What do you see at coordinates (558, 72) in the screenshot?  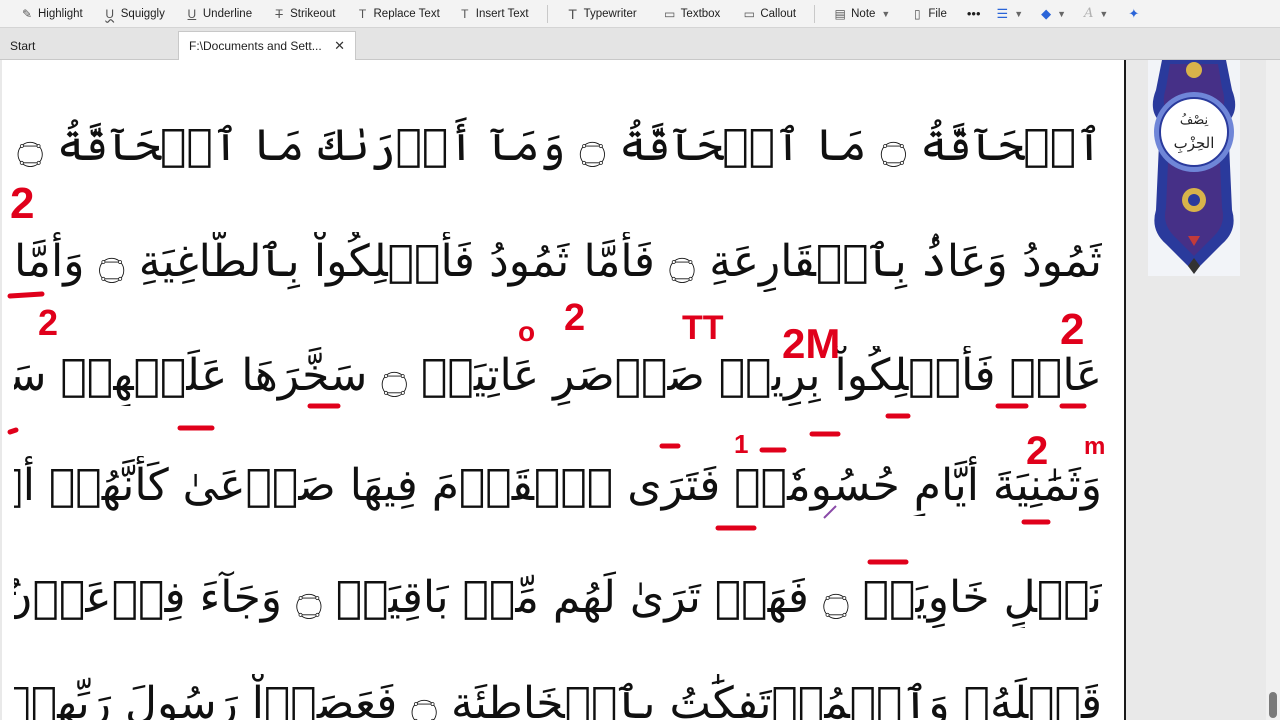 I see `text-line-partial` at bounding box center [558, 72].